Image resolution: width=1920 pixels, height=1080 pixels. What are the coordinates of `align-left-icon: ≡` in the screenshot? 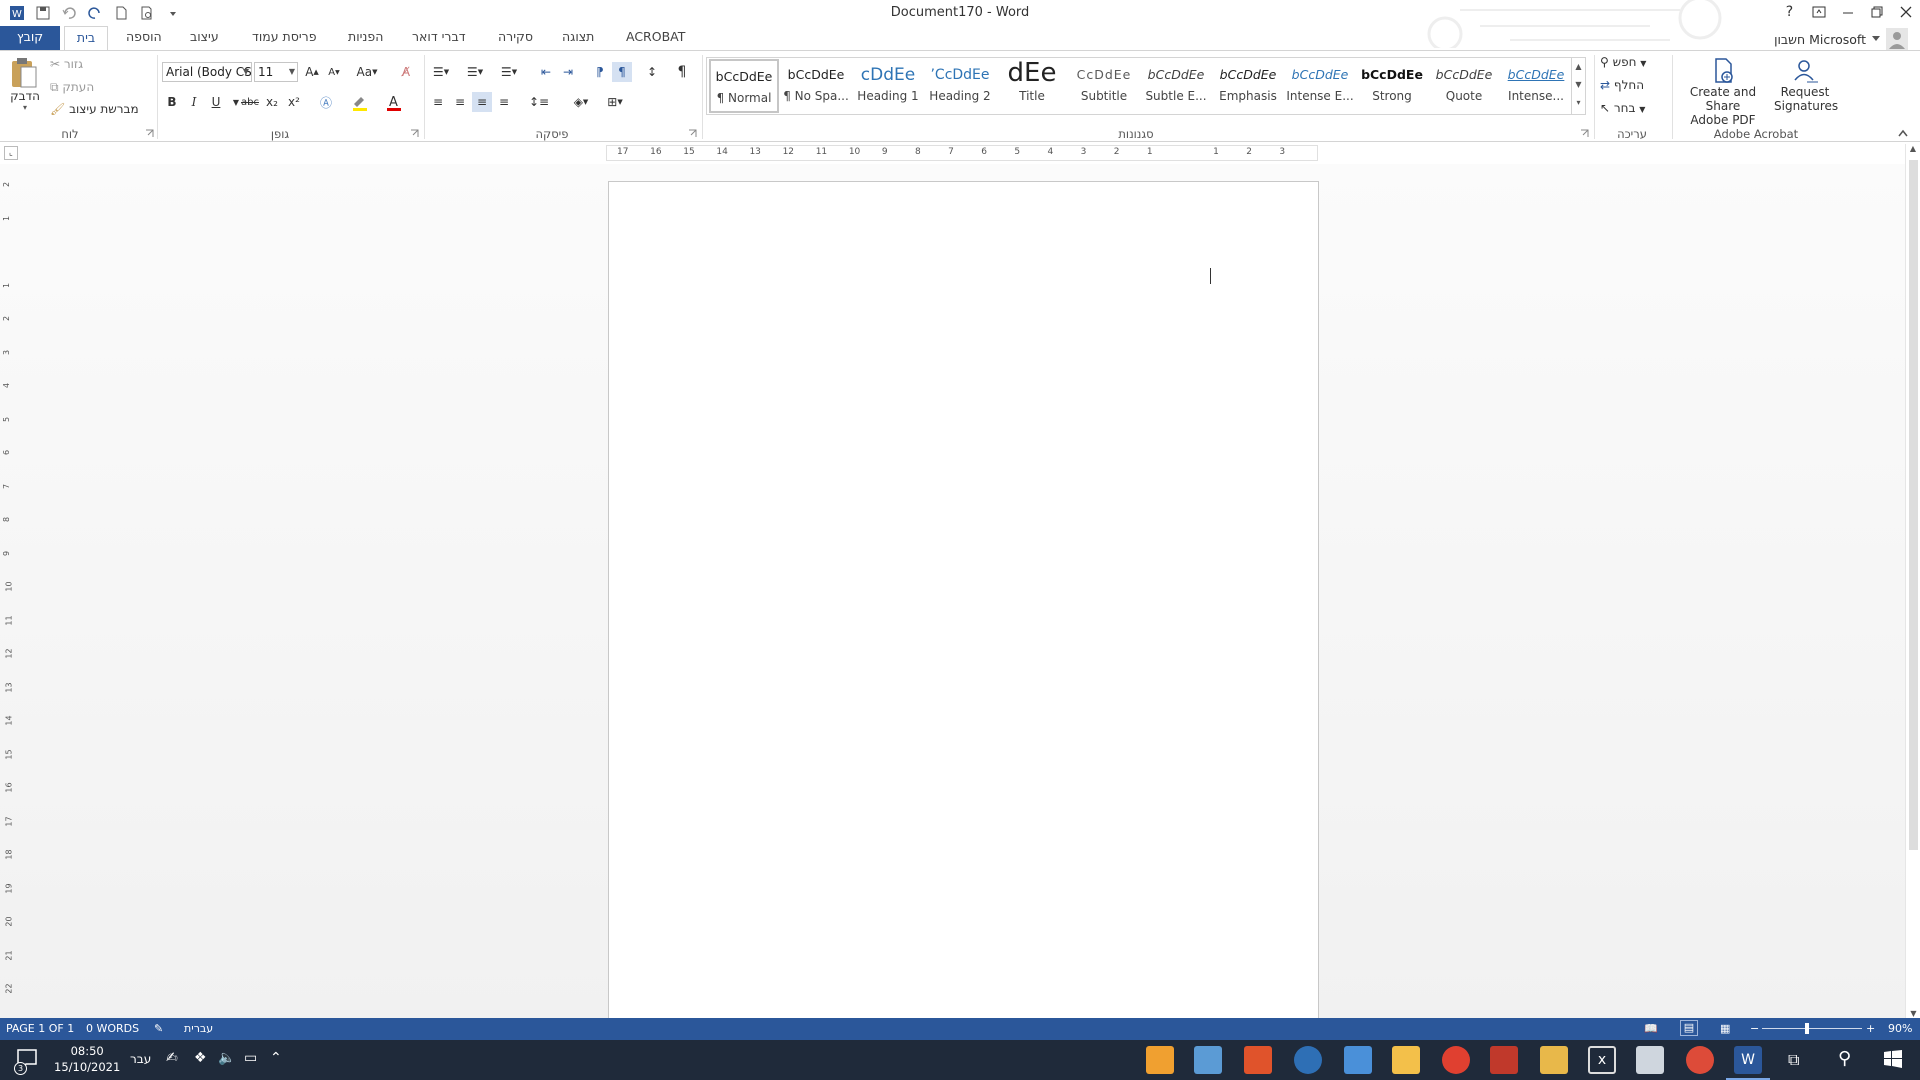 It's located at (438, 102).